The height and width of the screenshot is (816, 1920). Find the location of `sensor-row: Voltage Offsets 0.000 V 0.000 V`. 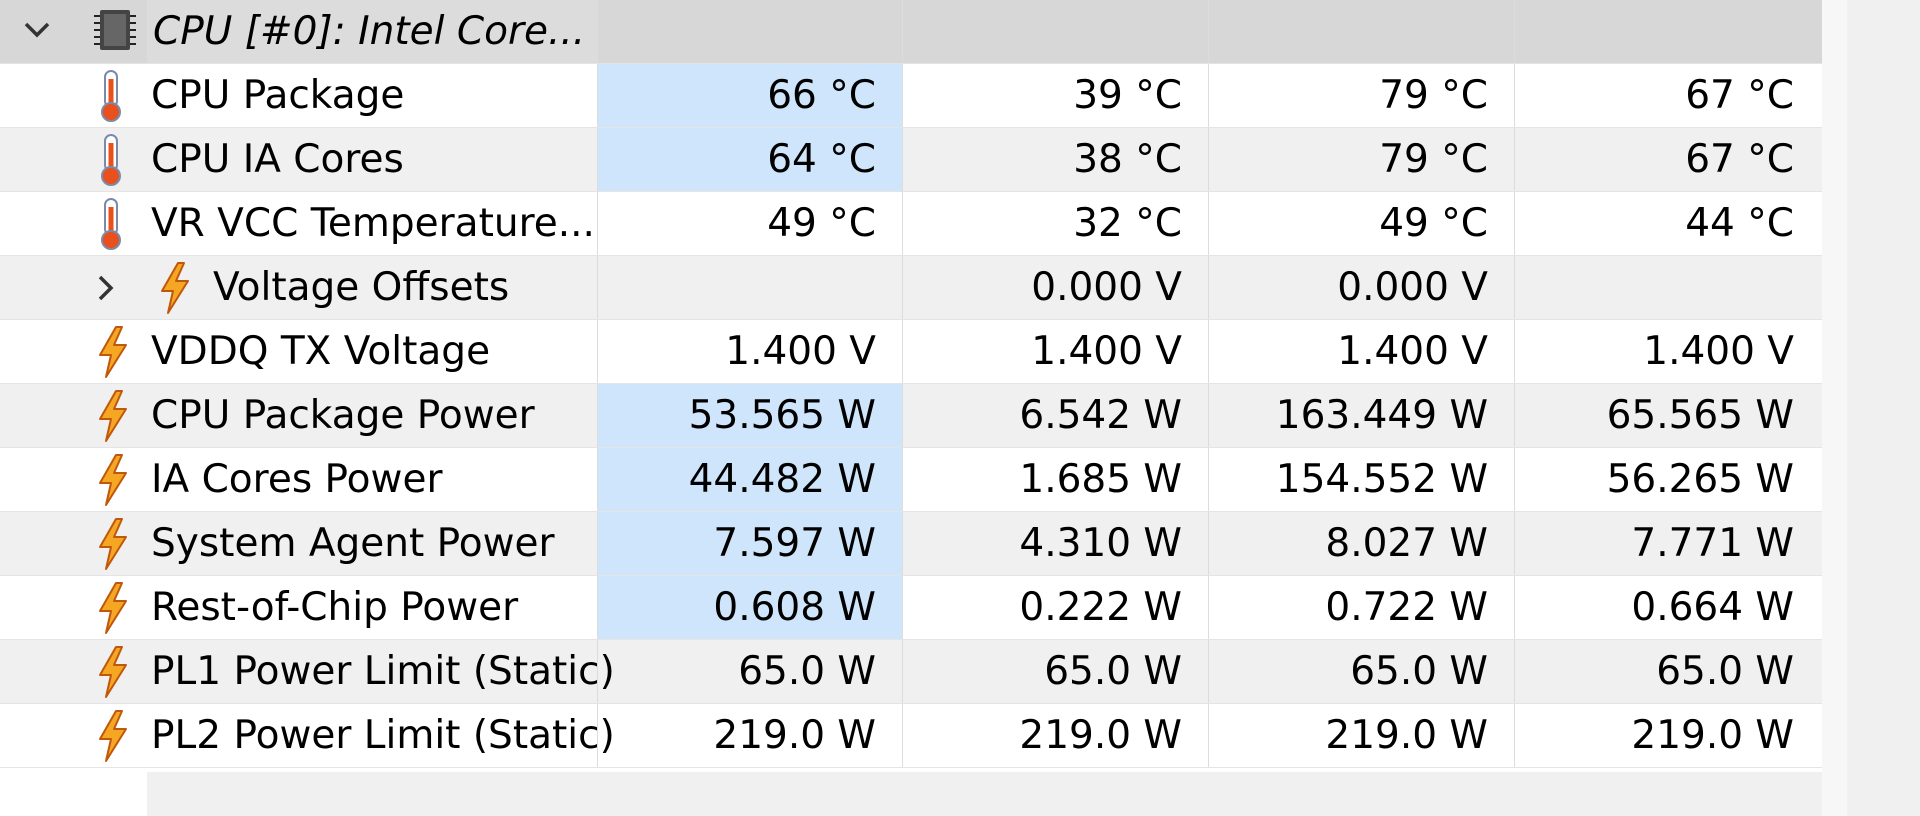

sensor-row: Voltage Offsets 0.000 V 0.000 V is located at coordinates (922, 288).